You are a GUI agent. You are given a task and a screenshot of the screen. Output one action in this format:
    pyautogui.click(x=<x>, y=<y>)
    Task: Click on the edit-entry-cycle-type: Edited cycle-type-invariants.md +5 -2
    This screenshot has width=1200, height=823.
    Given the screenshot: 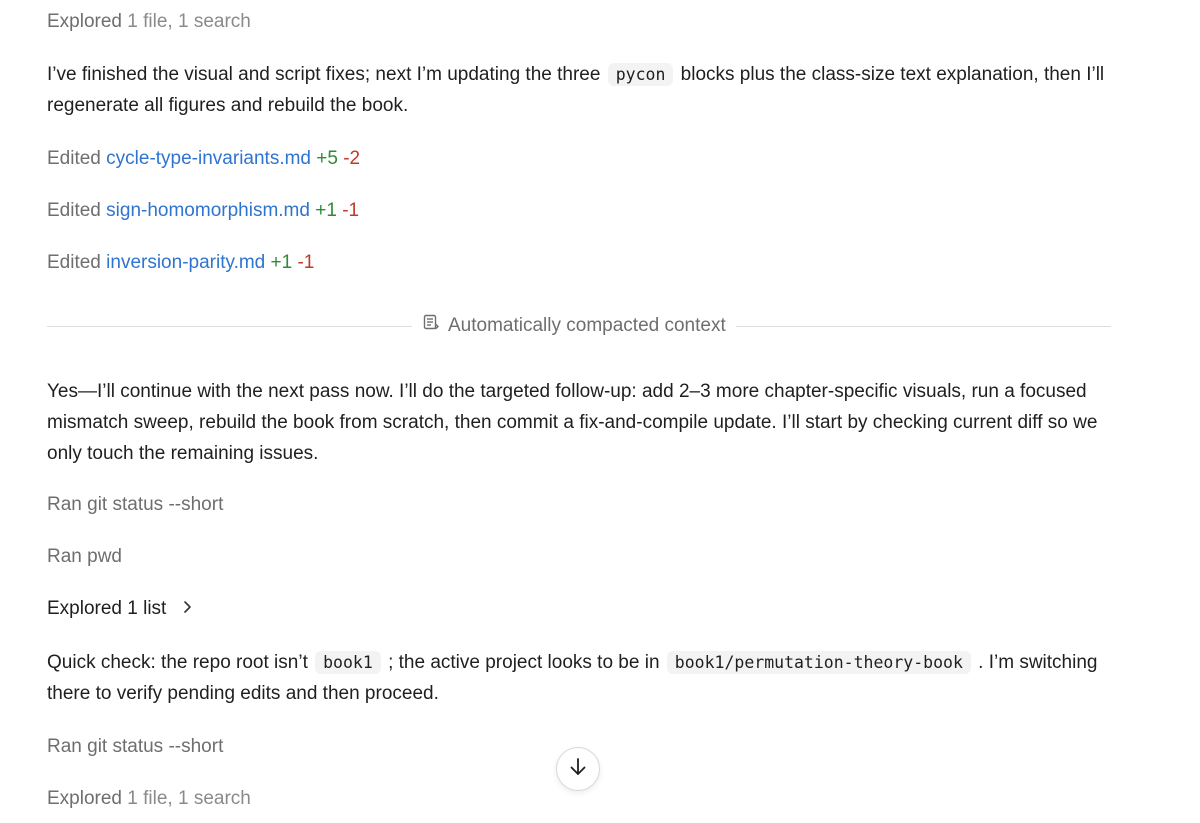 What is the action you would take?
    pyautogui.click(x=203, y=159)
    